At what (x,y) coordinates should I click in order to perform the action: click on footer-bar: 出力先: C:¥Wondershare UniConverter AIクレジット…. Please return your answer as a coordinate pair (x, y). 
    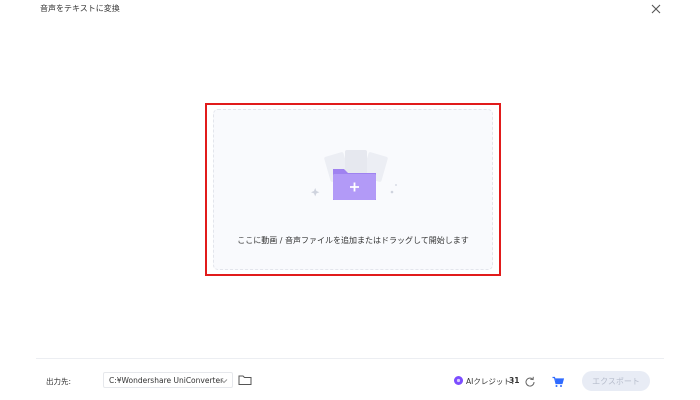
    Looking at the image, I should click on (350, 379).